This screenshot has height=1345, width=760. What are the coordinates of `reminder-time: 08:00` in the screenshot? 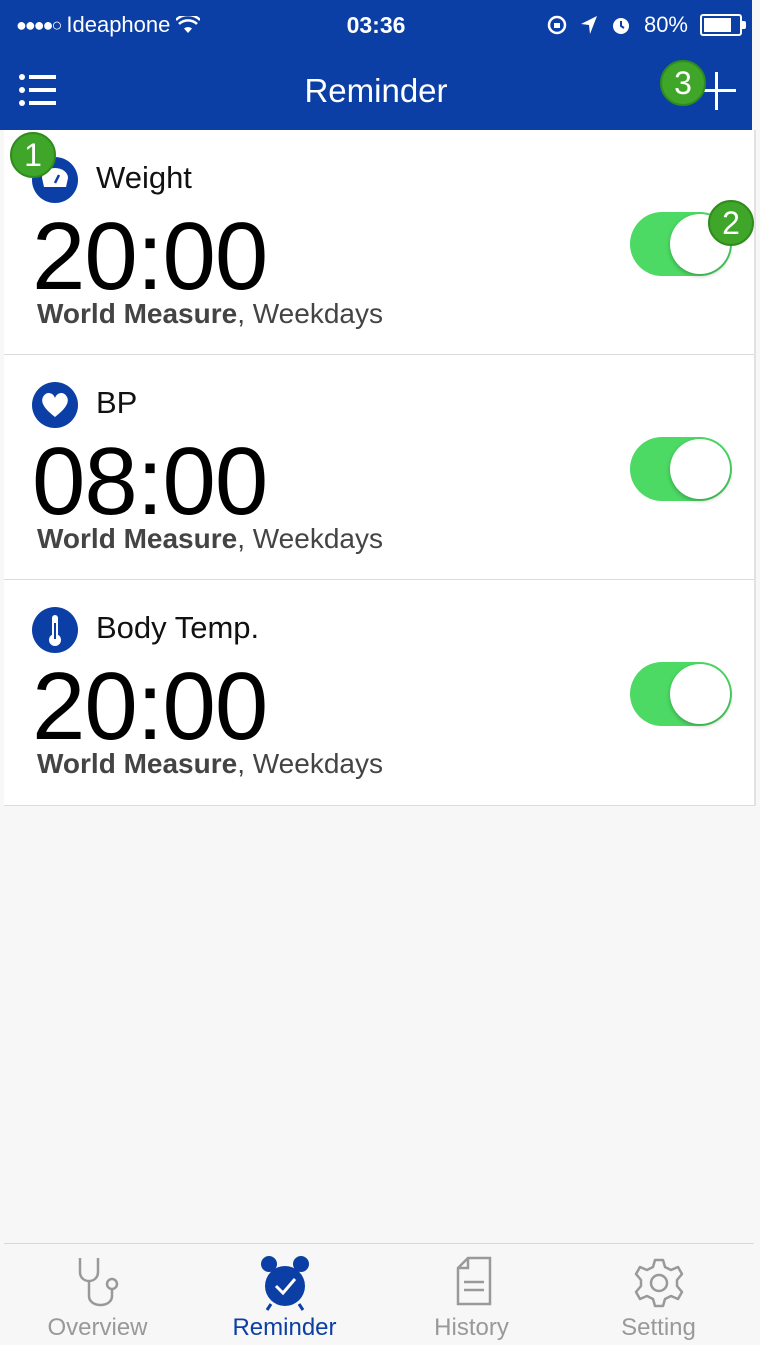 It's located at (150, 481).